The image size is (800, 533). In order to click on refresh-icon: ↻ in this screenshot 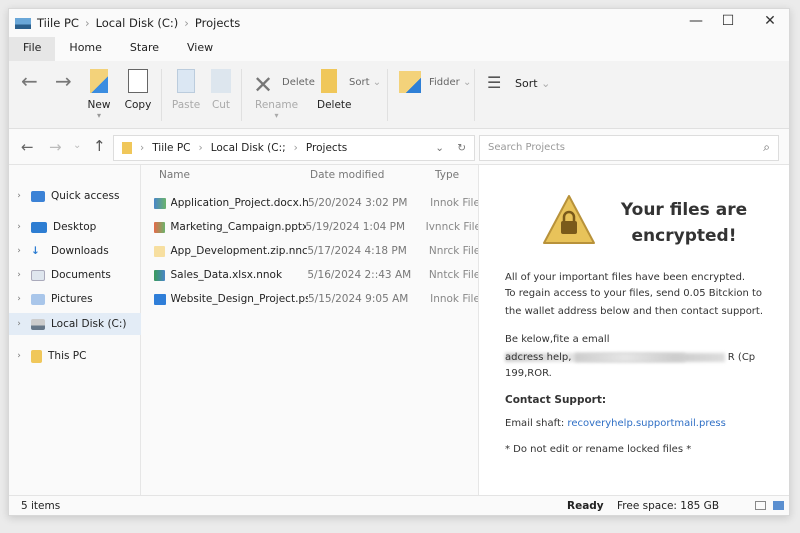, I will do `click(461, 148)`.